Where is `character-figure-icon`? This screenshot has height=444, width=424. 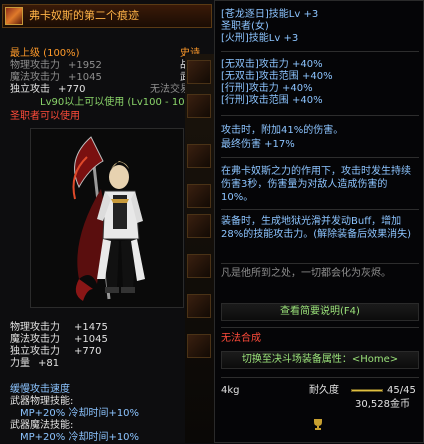
character-figure-icon is located at coordinates (108, 218).